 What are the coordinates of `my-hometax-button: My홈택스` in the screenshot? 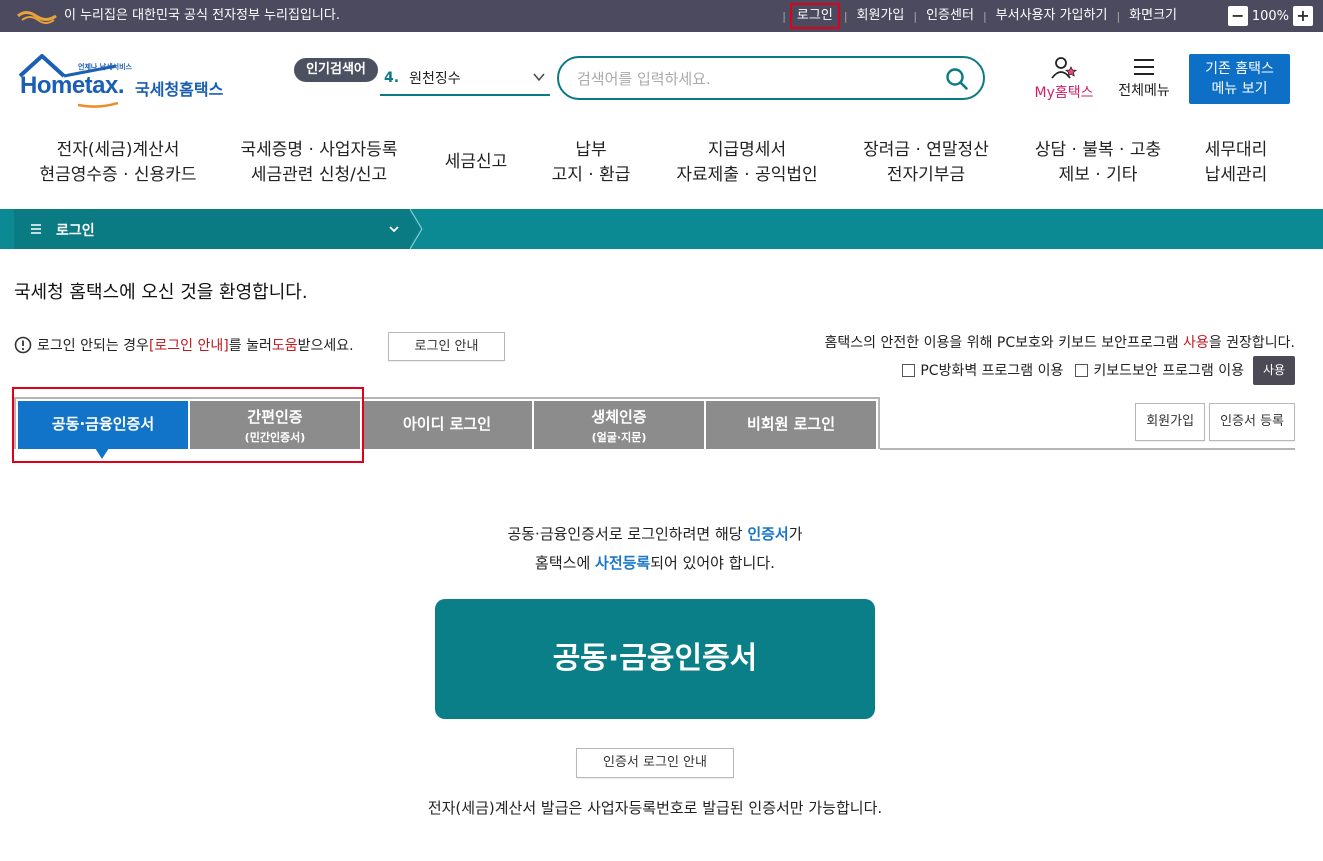 It's located at (1064, 79).